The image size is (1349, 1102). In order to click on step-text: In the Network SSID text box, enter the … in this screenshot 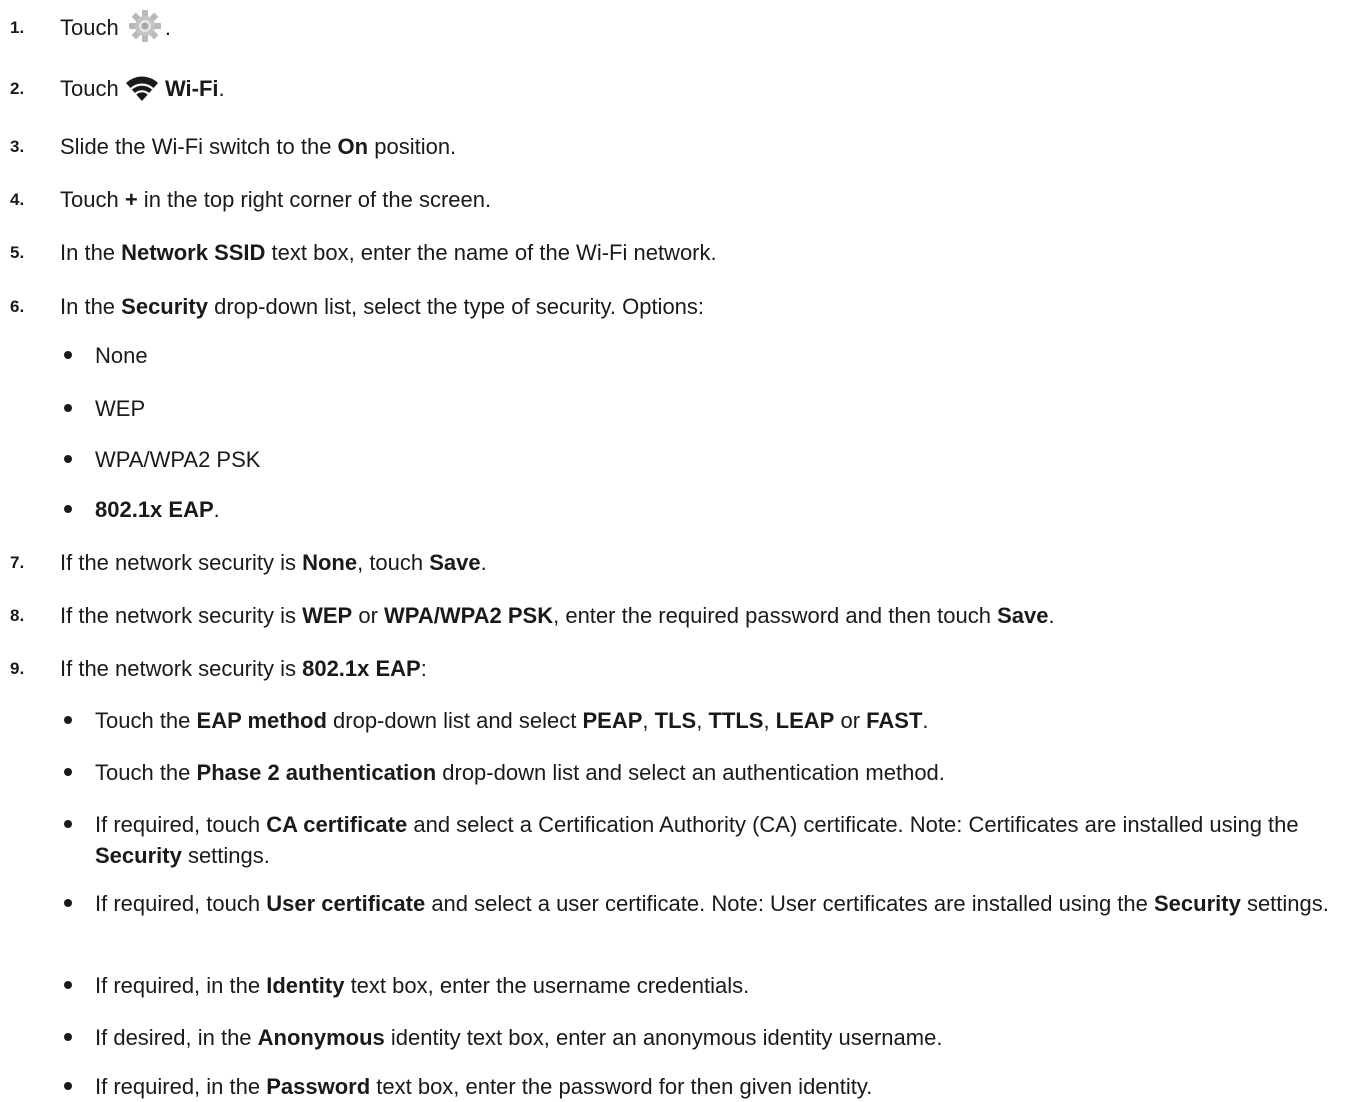, I will do `click(388, 252)`.